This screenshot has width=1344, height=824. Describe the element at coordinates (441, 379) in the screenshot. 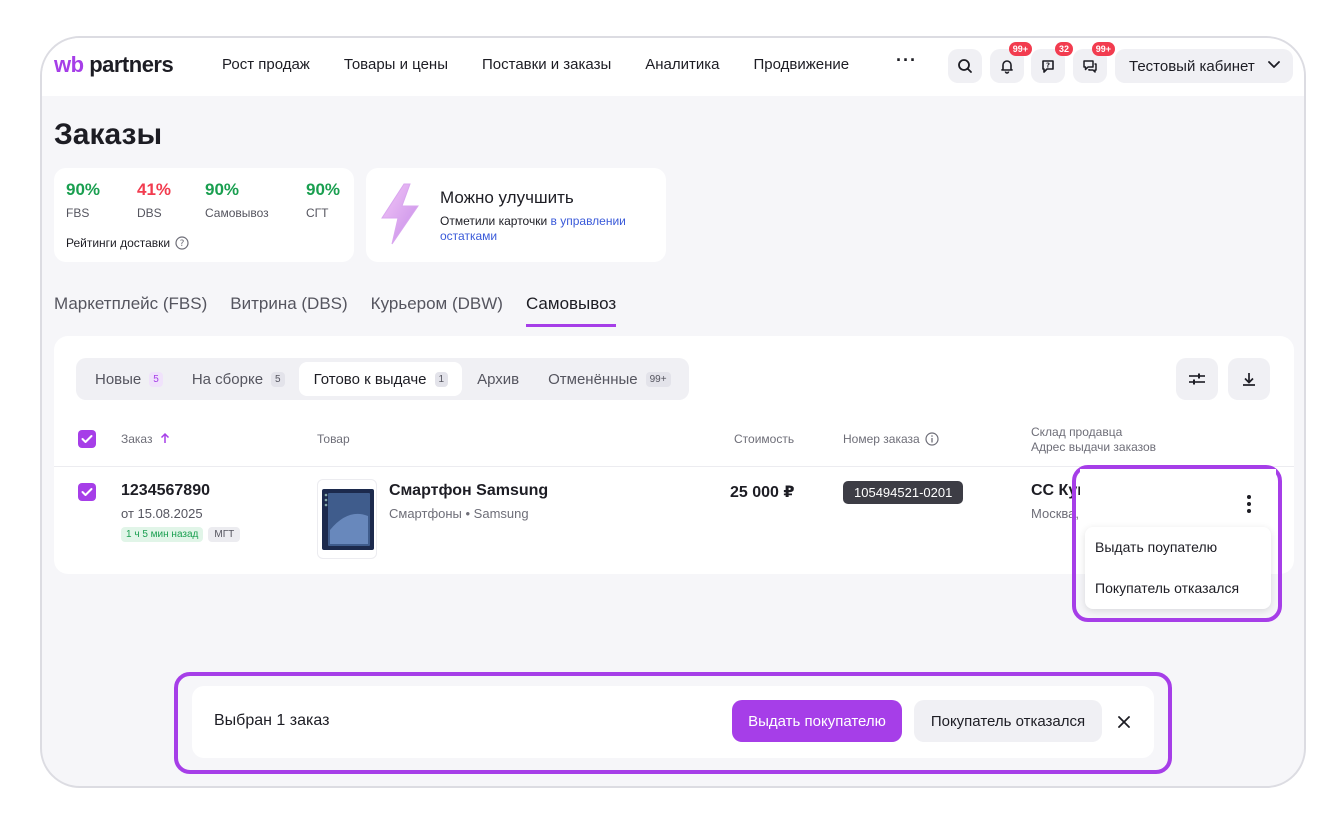

I see `status-tab-count: 1` at that location.